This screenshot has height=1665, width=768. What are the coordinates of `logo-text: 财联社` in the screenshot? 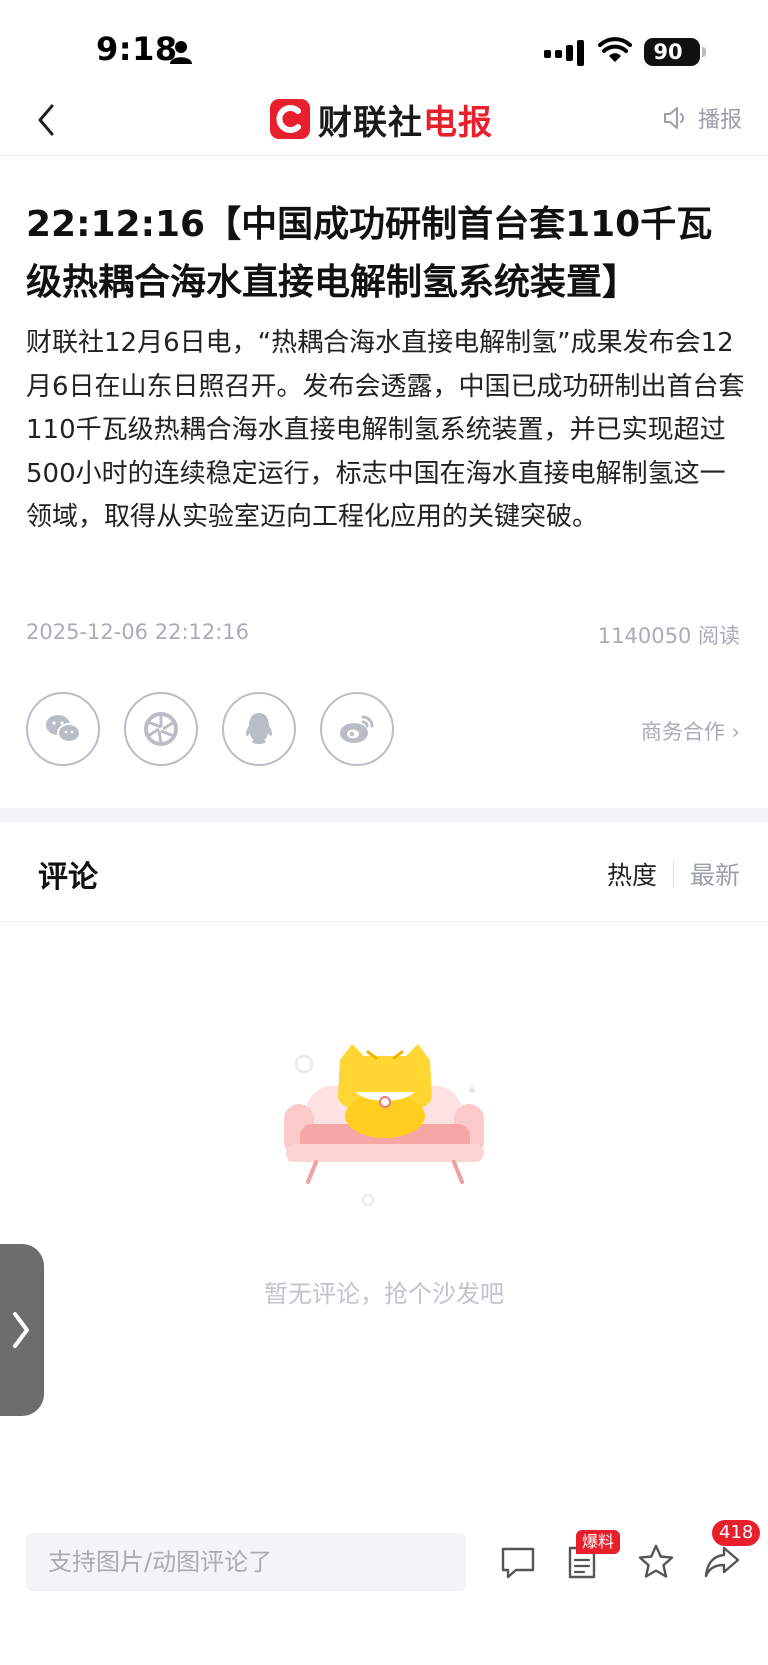 It's located at (370, 122).